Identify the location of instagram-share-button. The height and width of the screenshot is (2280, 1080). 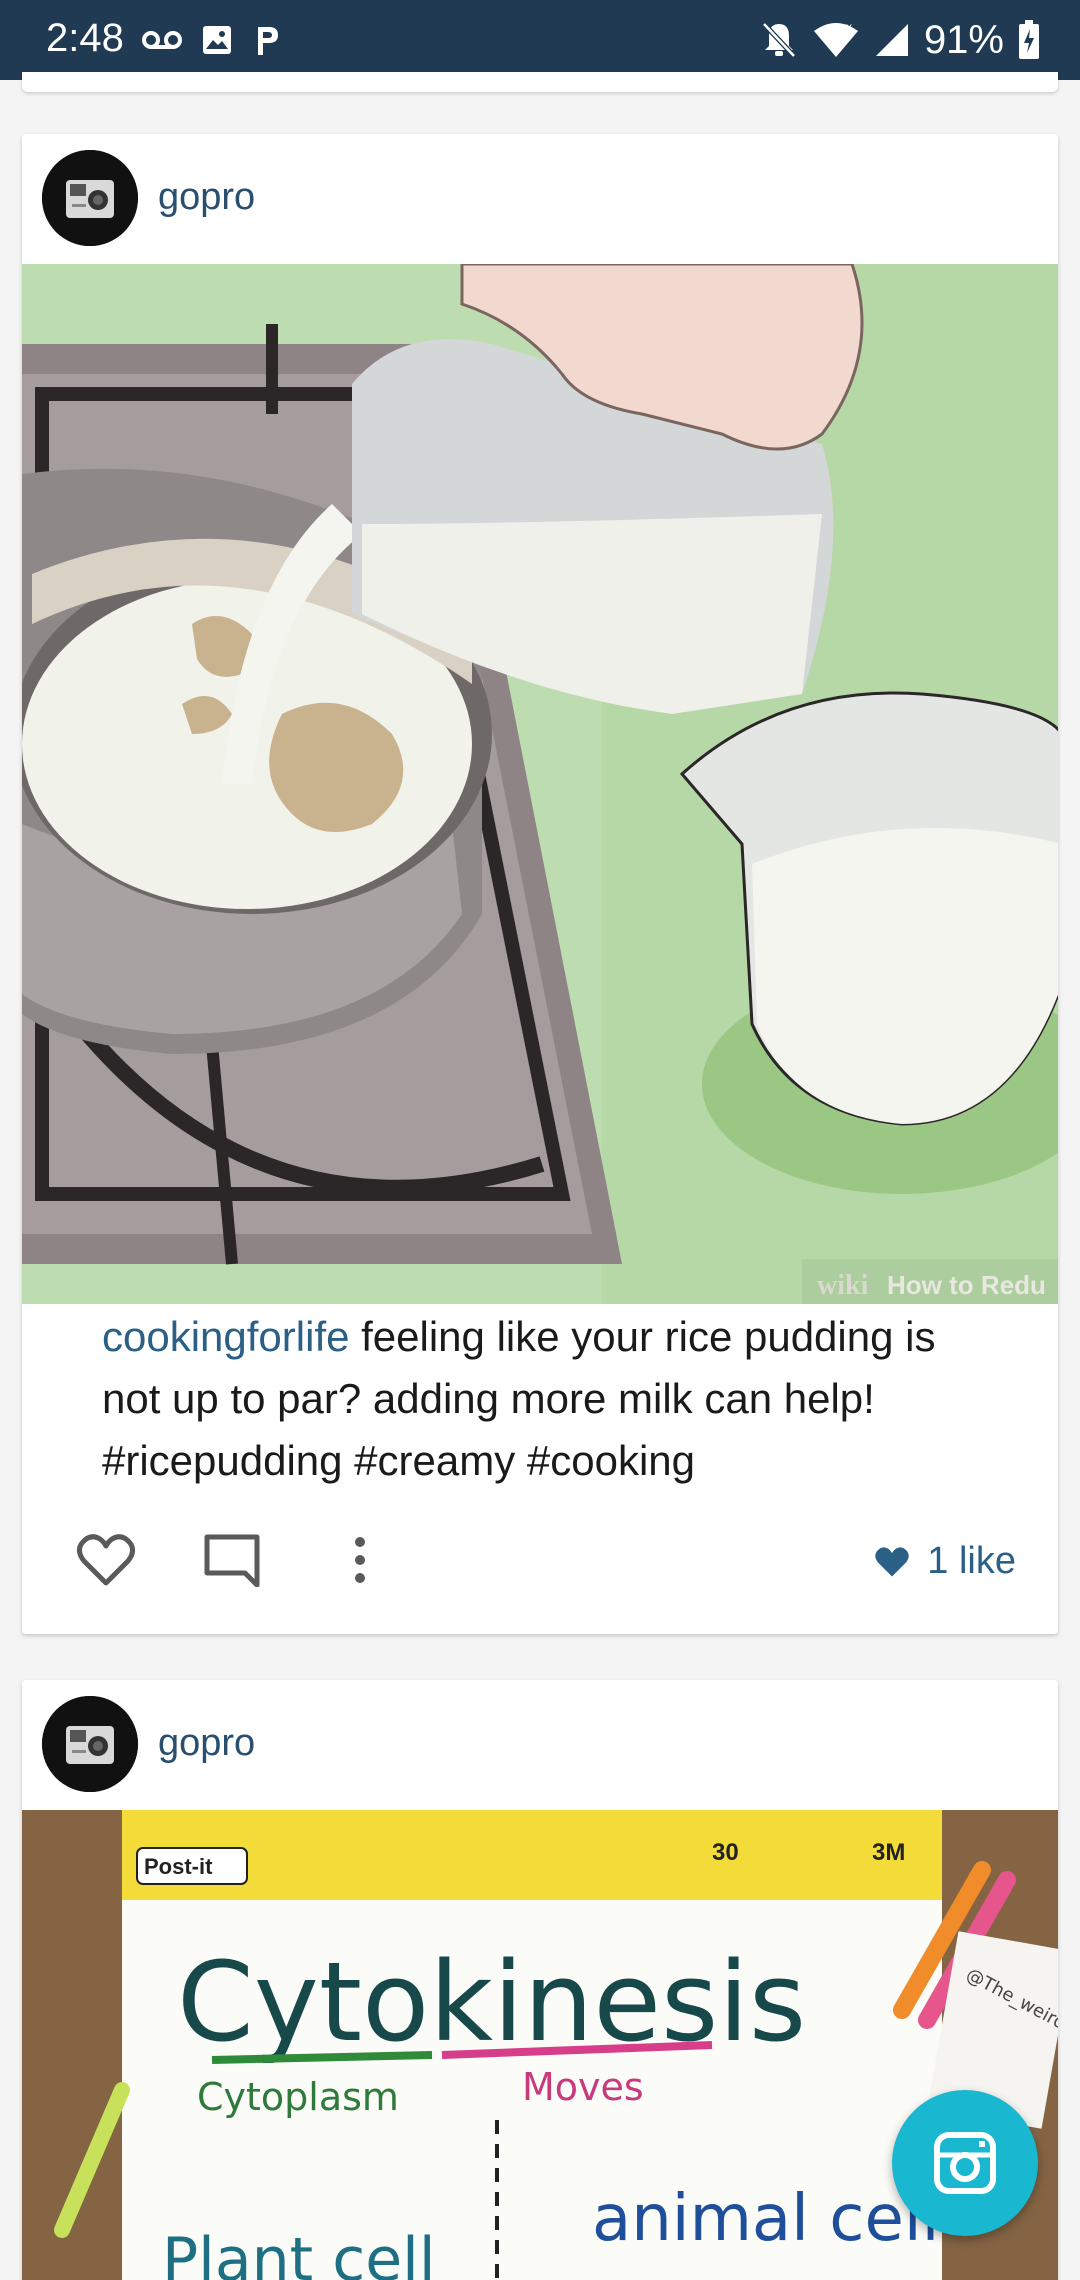
(965, 2163).